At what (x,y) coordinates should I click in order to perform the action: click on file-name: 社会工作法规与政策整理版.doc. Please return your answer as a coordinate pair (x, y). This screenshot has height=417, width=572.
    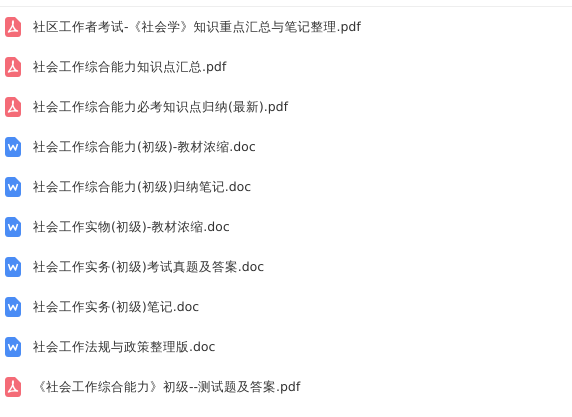
    Looking at the image, I should click on (124, 347).